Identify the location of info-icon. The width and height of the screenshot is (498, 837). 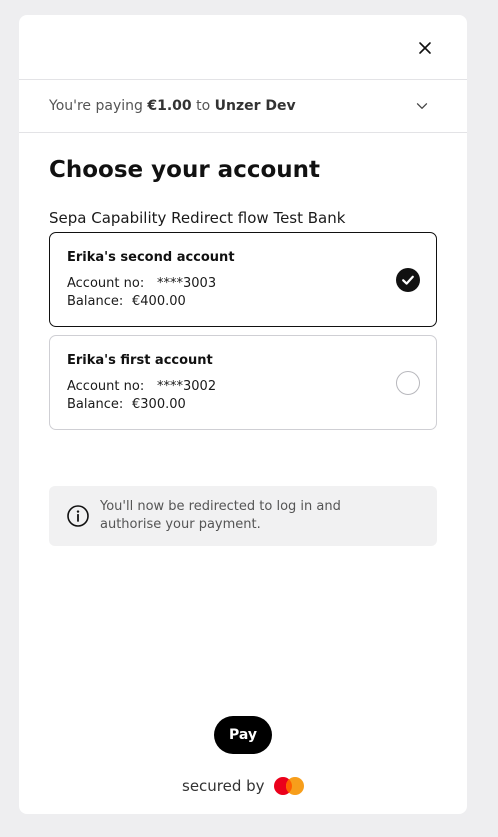
(78, 516).